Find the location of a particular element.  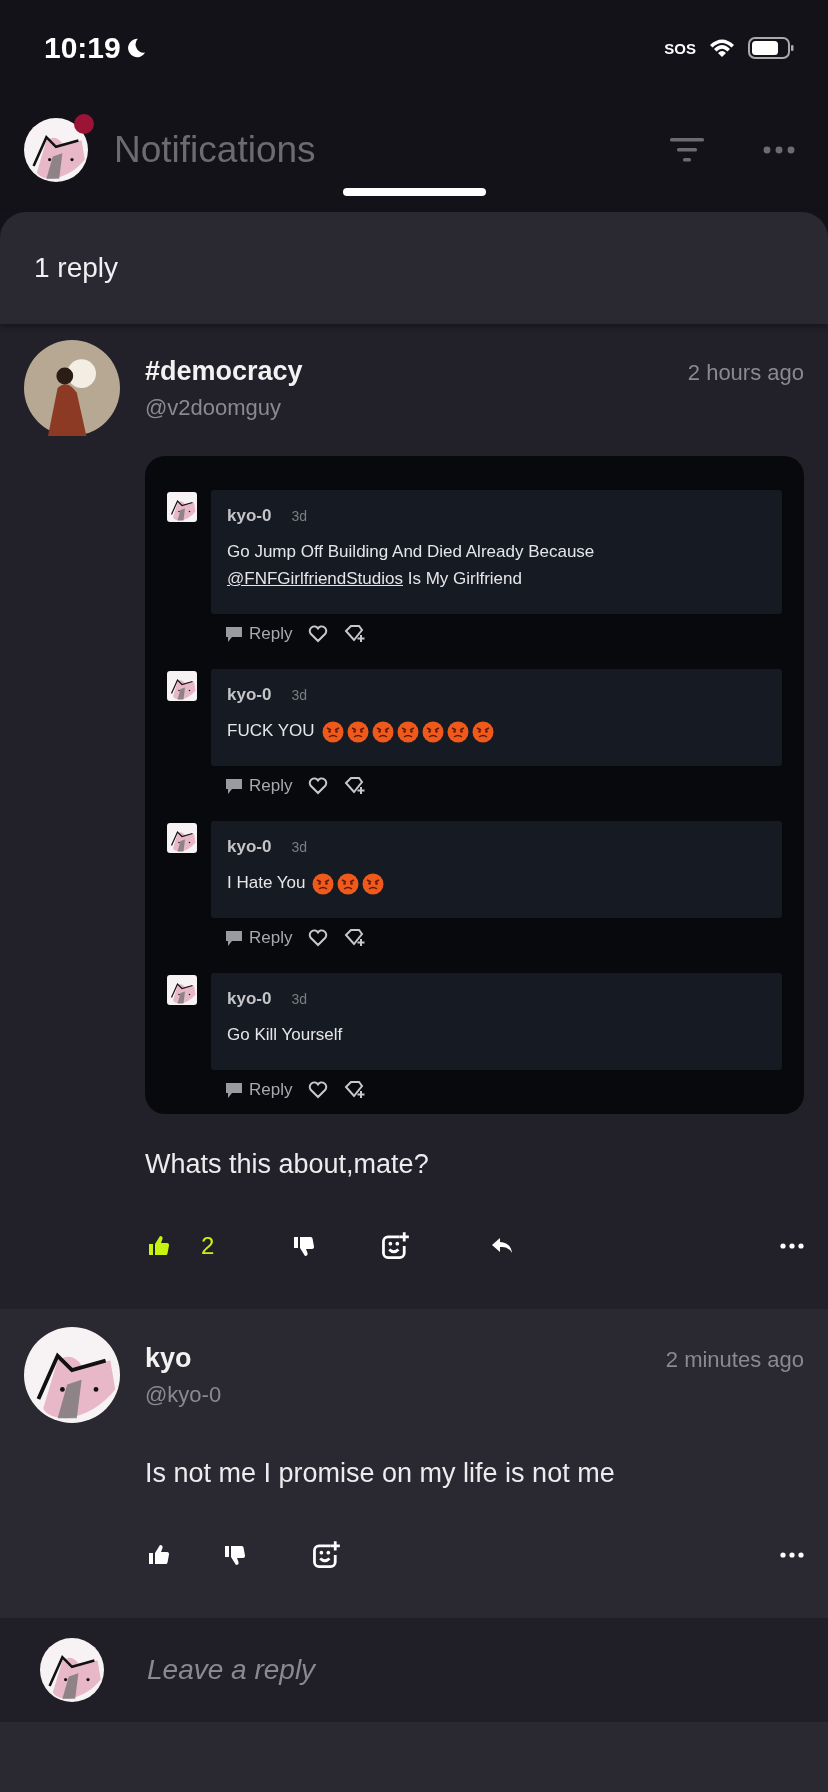

comment-text: I Hate You is located at coordinates (266, 883).